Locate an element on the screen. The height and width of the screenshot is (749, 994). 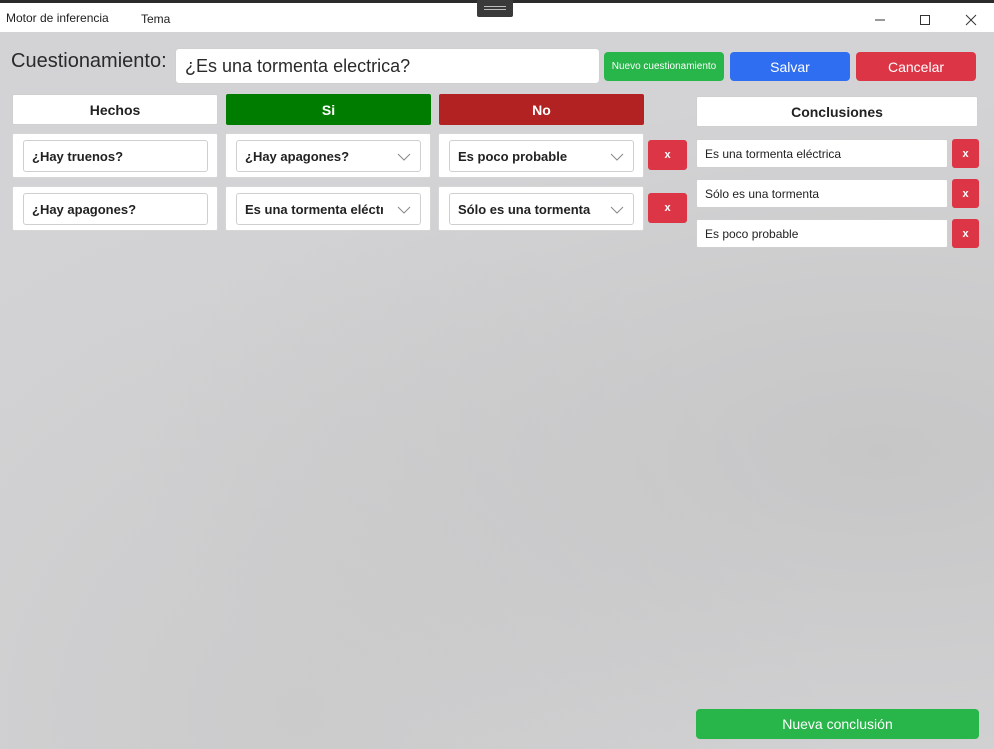
minimize-button is located at coordinates (880, 20).